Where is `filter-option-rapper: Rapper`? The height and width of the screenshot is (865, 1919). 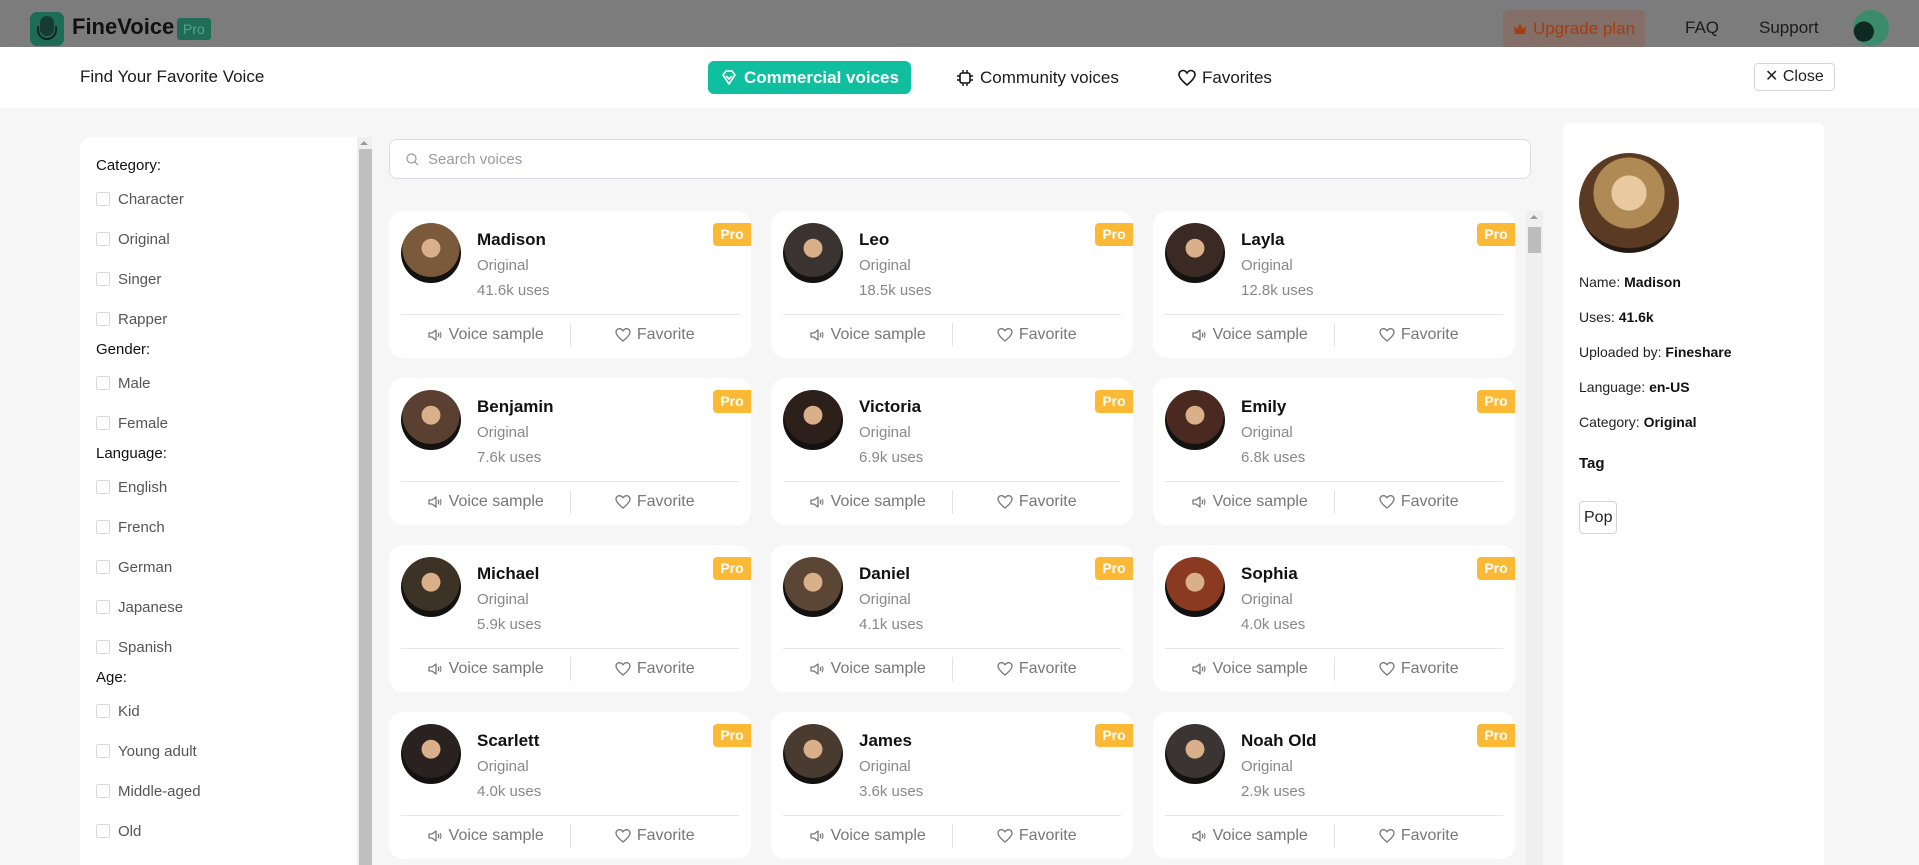
filter-option-rapper: Rapper is located at coordinates (216, 319).